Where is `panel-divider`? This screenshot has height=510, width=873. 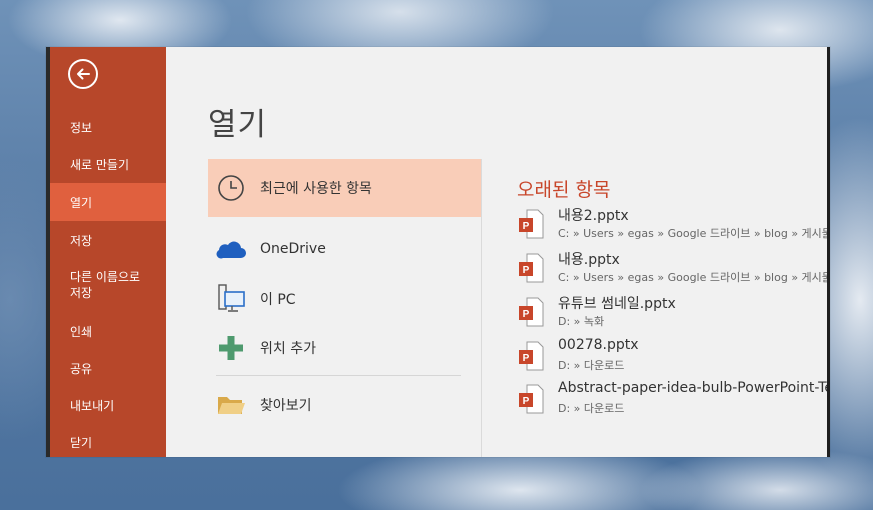
panel-divider is located at coordinates (481, 308).